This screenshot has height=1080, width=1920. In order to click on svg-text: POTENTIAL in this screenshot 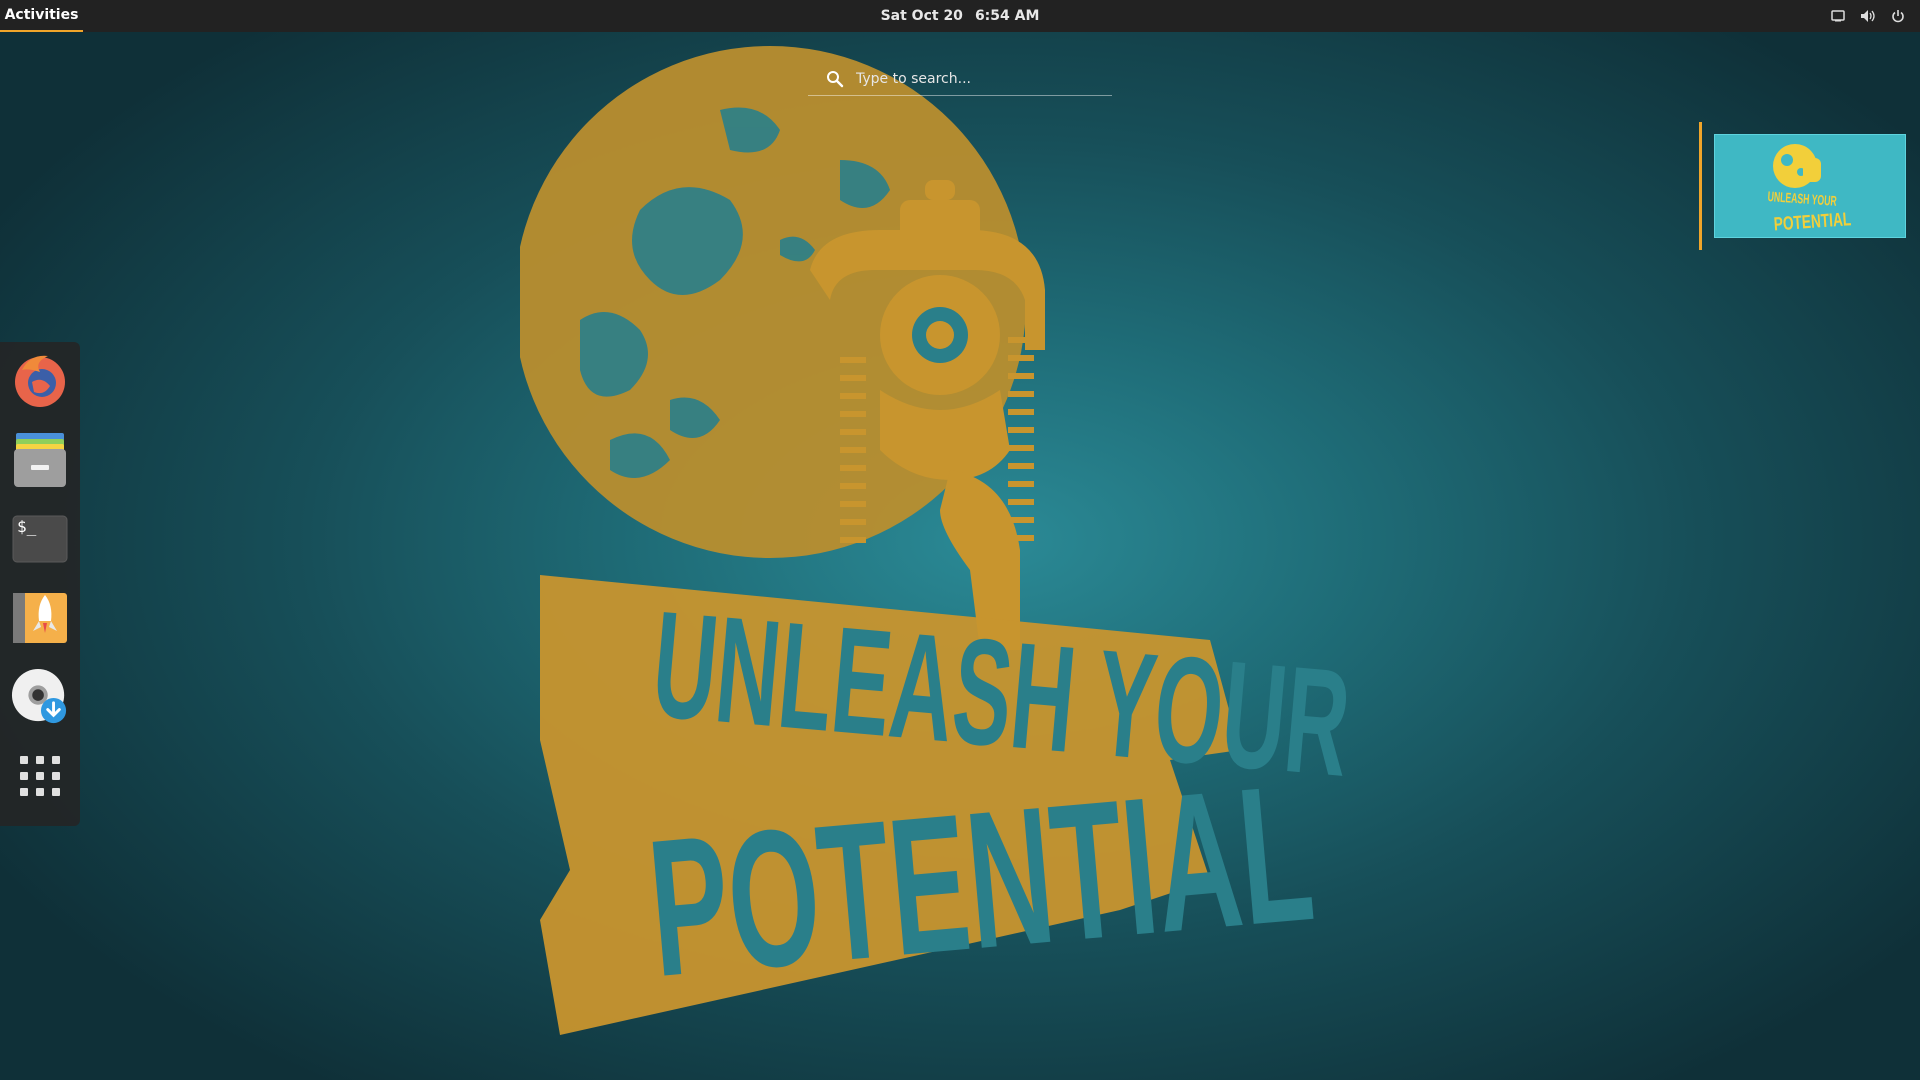, I will do `click(1812, 221)`.